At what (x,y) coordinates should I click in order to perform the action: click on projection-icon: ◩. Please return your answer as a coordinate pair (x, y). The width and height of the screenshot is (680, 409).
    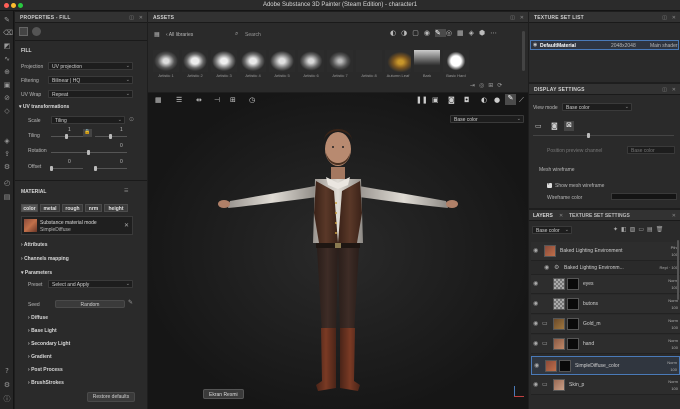
    Looking at the image, I should click on (7, 46).